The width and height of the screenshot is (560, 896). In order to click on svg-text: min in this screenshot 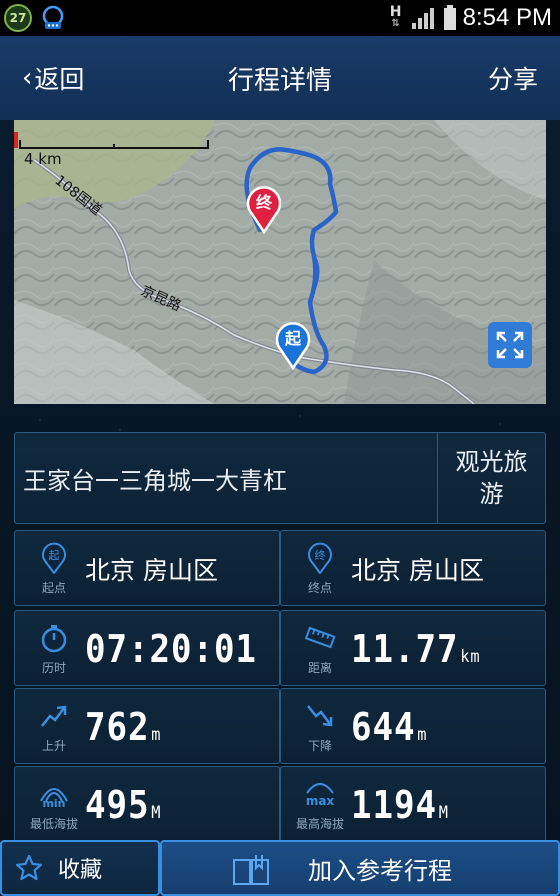, I will do `click(53, 803)`.